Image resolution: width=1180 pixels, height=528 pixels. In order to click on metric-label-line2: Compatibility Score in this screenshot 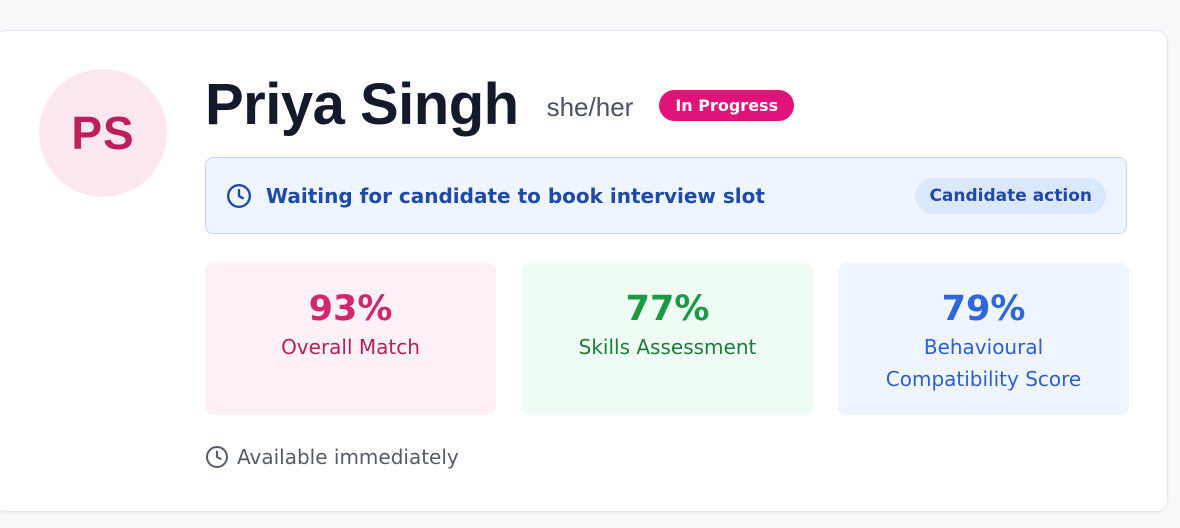, I will do `click(983, 379)`.